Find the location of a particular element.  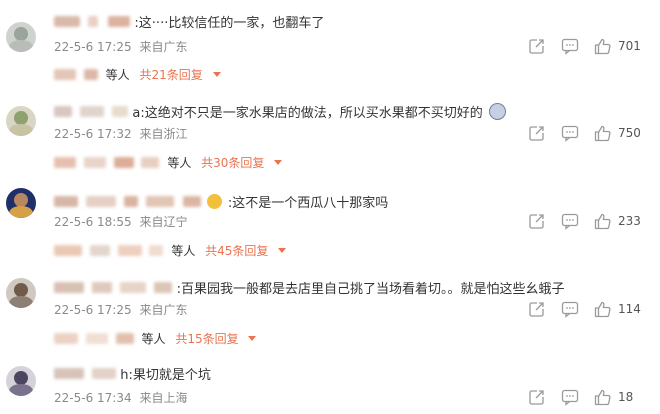

comment-text: :这····比较信任的一家，也翻车了 is located at coordinates (229, 23).